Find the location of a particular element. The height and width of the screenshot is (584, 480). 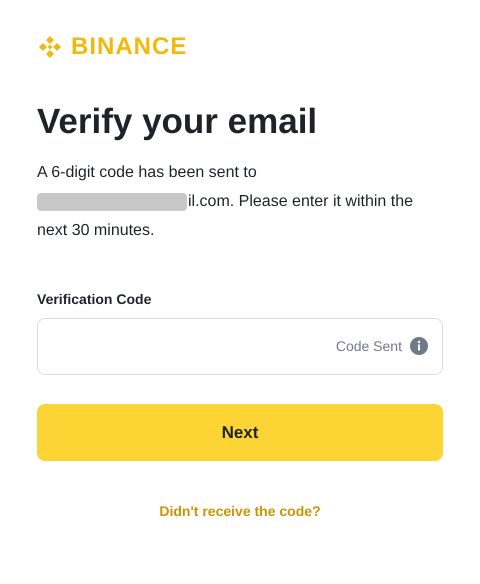

next-button: Next is located at coordinates (240, 432).